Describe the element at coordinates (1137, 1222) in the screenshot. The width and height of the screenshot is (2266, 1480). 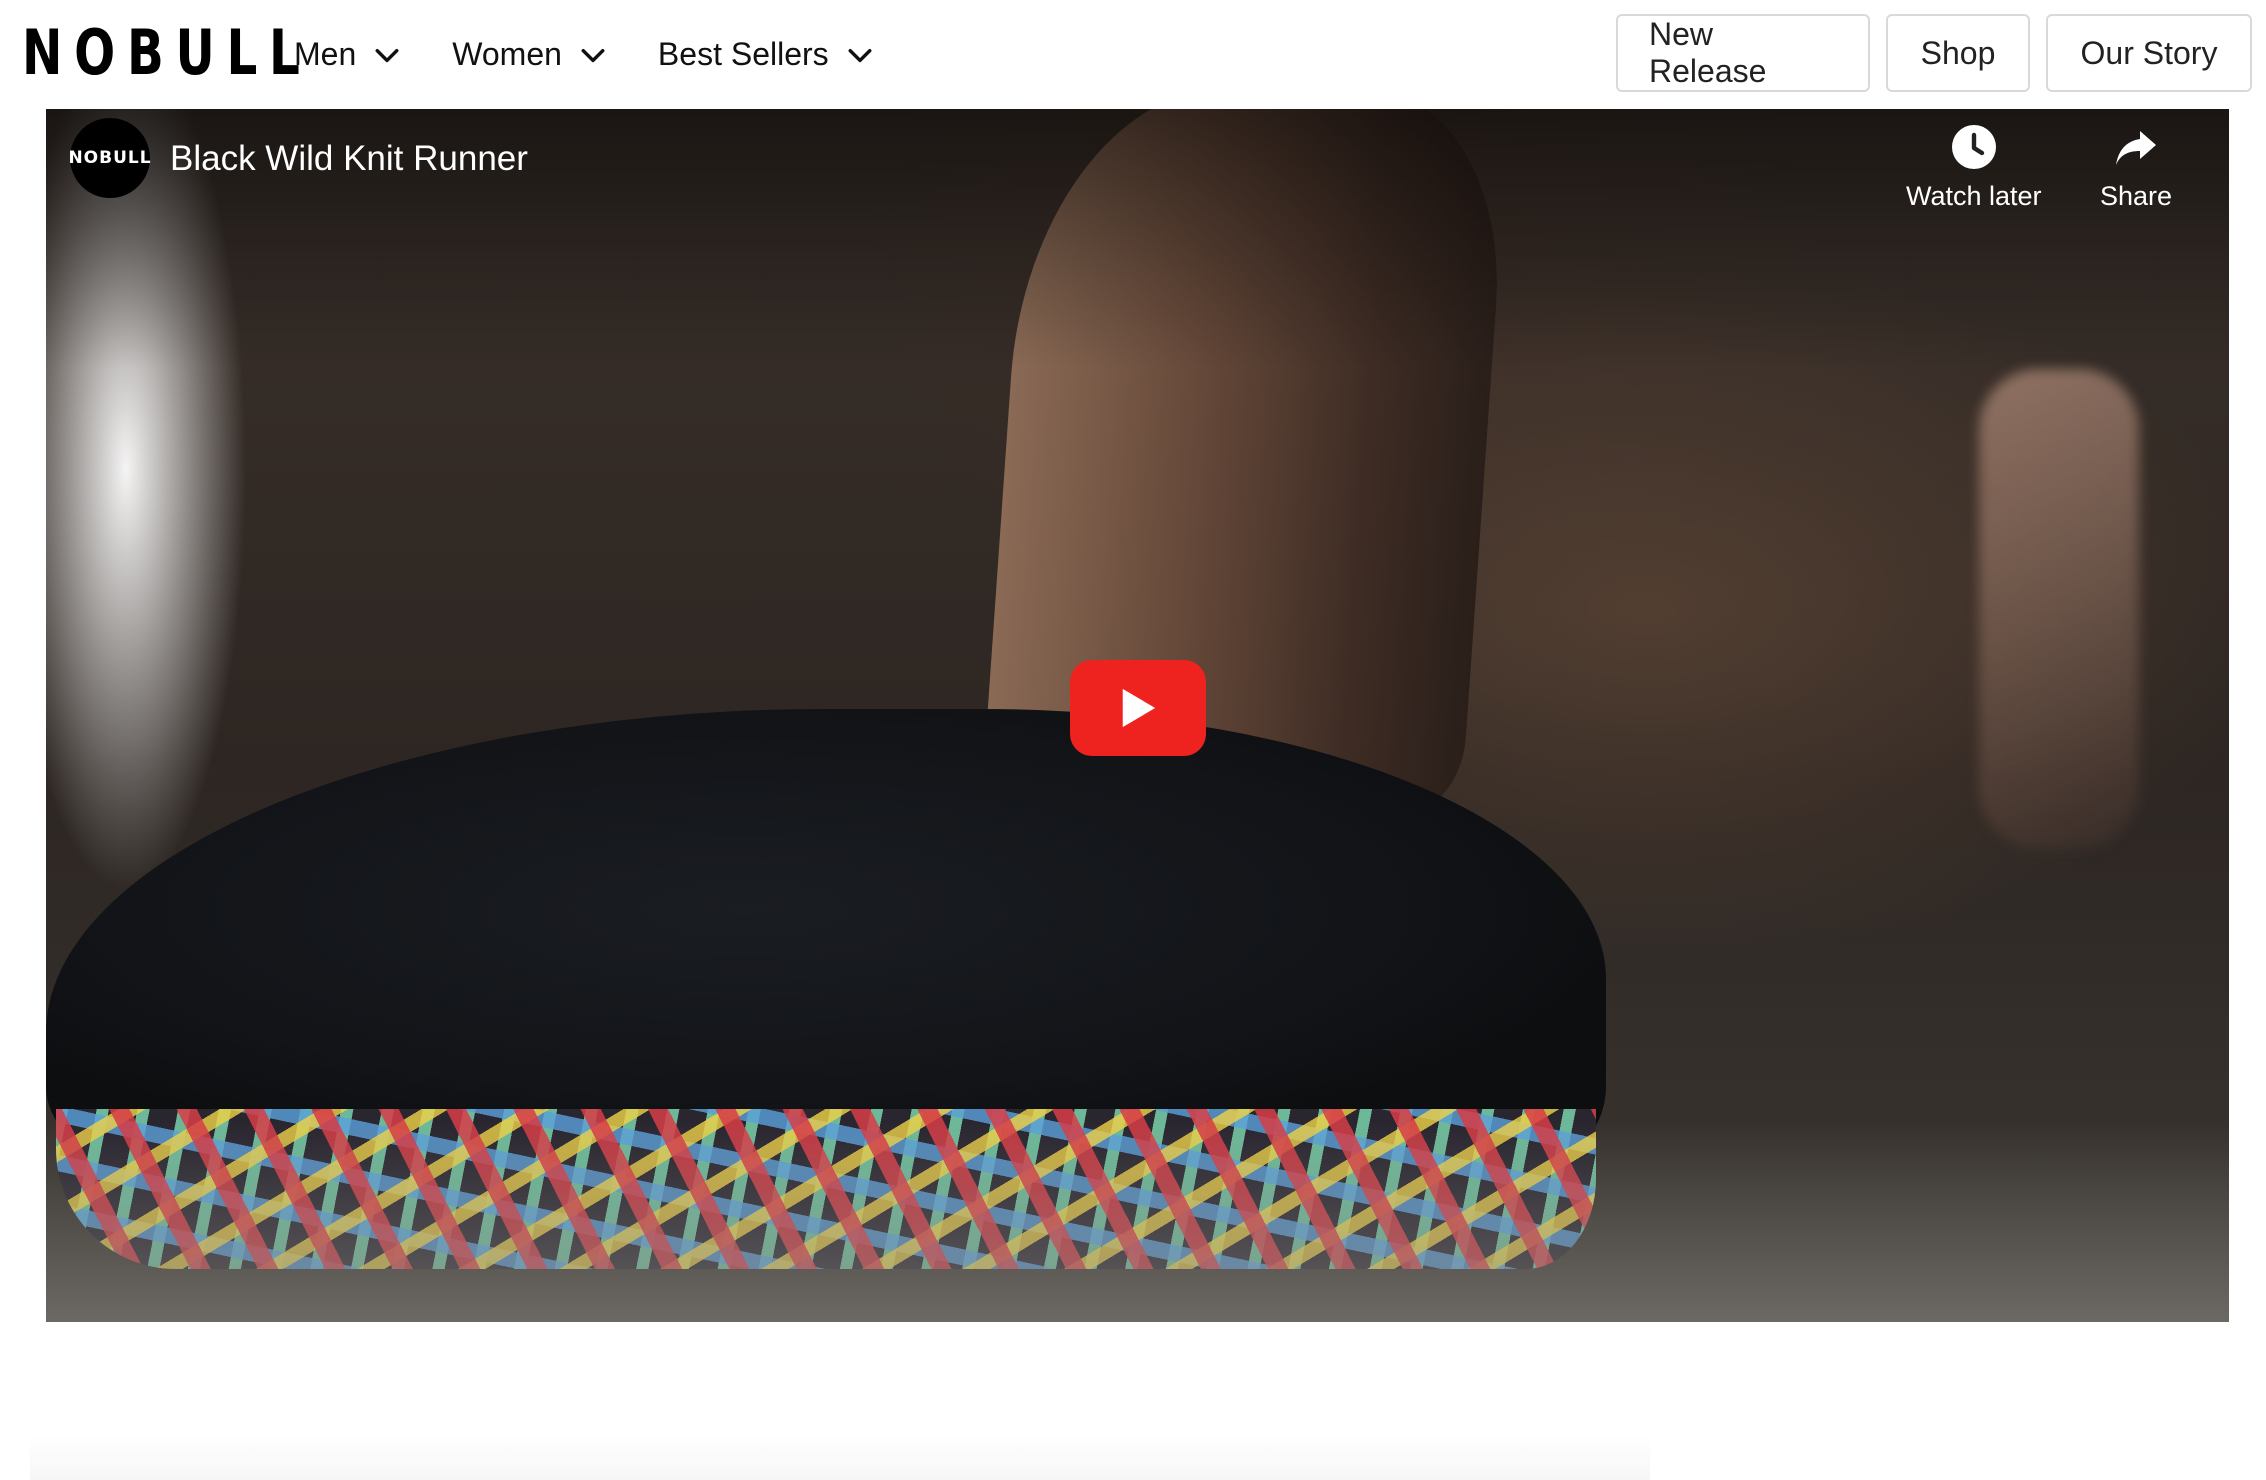
I see `video-frame-floor` at that location.